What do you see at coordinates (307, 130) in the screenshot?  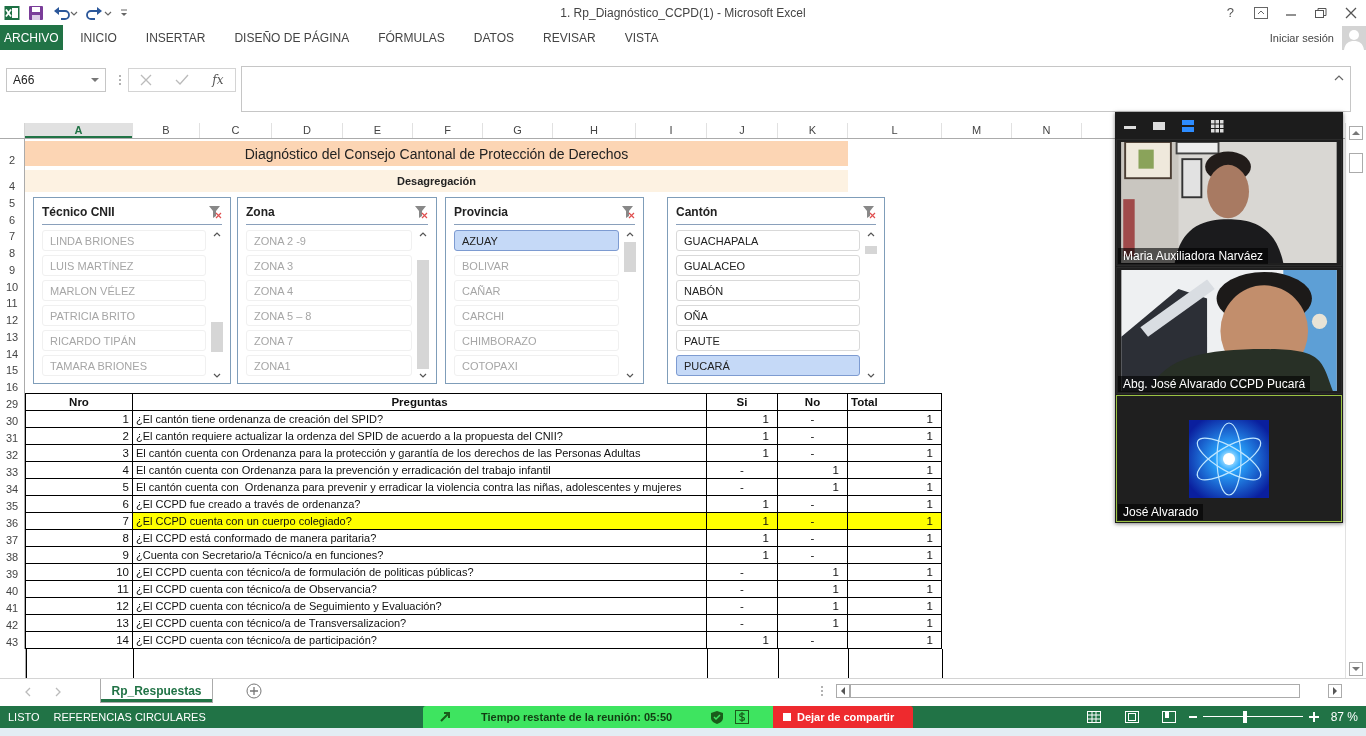 I see `column-header: D` at bounding box center [307, 130].